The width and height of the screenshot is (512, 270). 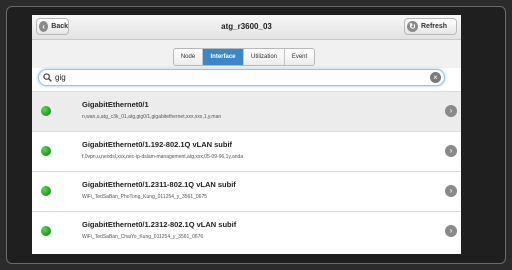 I want to click on header-bar: ‹ Back atg_r3600_03 ↻ Refresh, so click(x=246, y=27).